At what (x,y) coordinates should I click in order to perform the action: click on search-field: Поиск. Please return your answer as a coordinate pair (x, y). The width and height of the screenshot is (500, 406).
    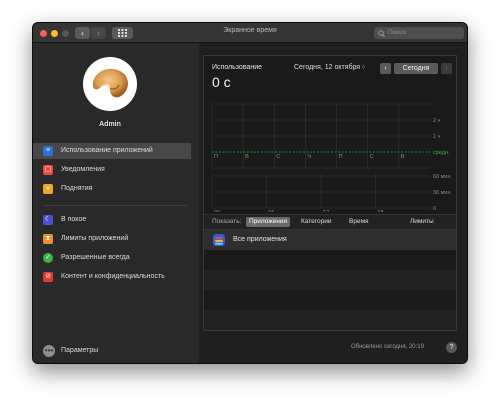
    Looking at the image, I should click on (419, 33).